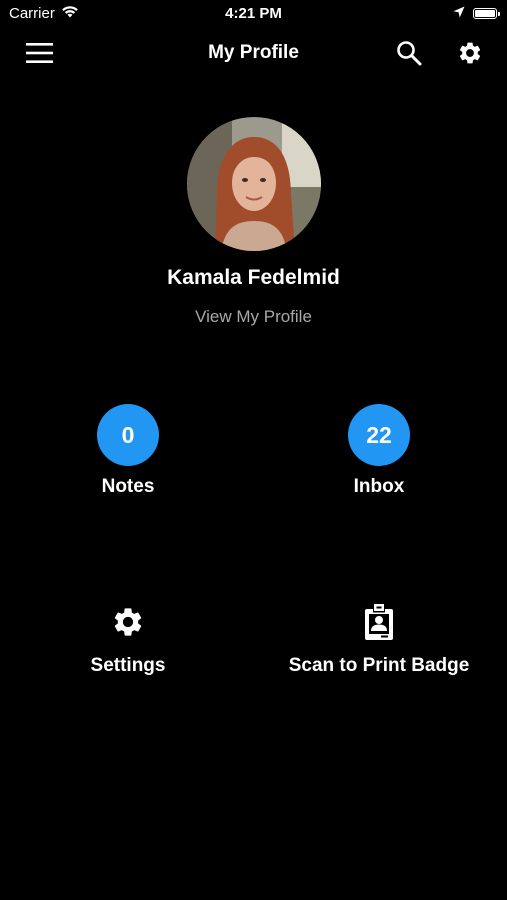 This screenshot has height=900, width=507. I want to click on nav-bar: My Profile, so click(253, 53).